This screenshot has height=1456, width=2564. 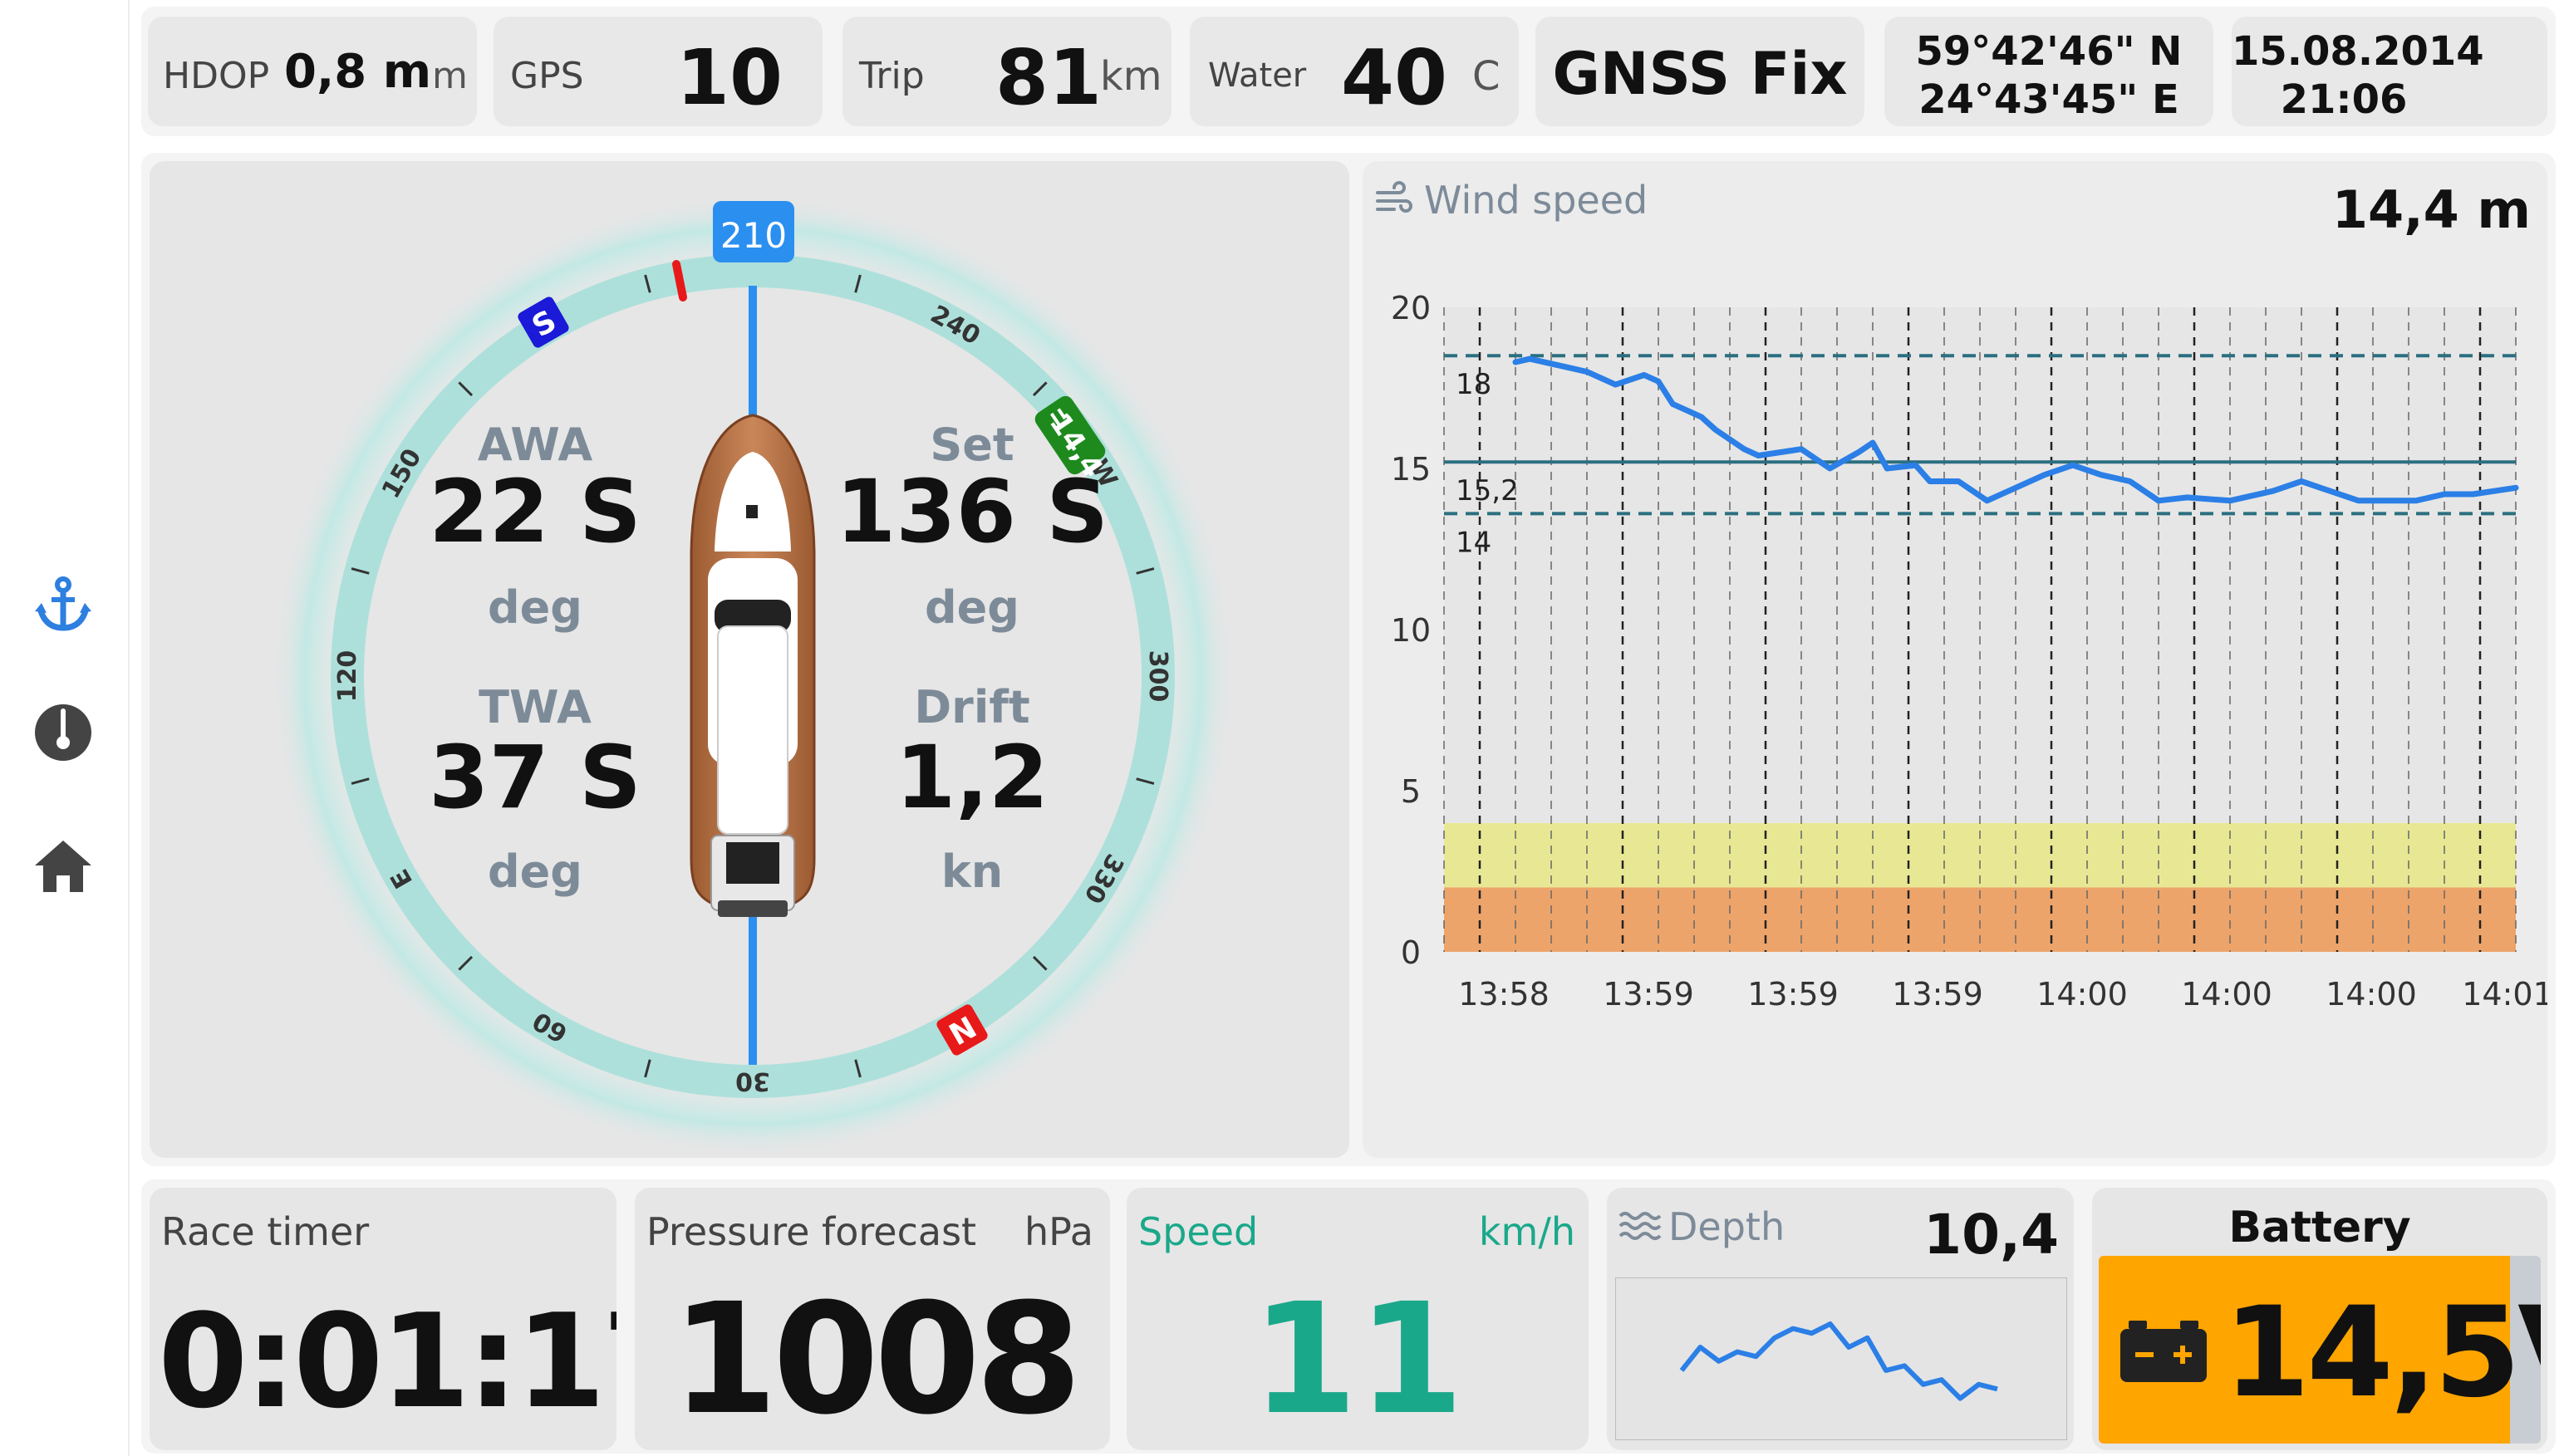 I want to click on battery-tile: Battery 14,5V, so click(x=2319, y=1319).